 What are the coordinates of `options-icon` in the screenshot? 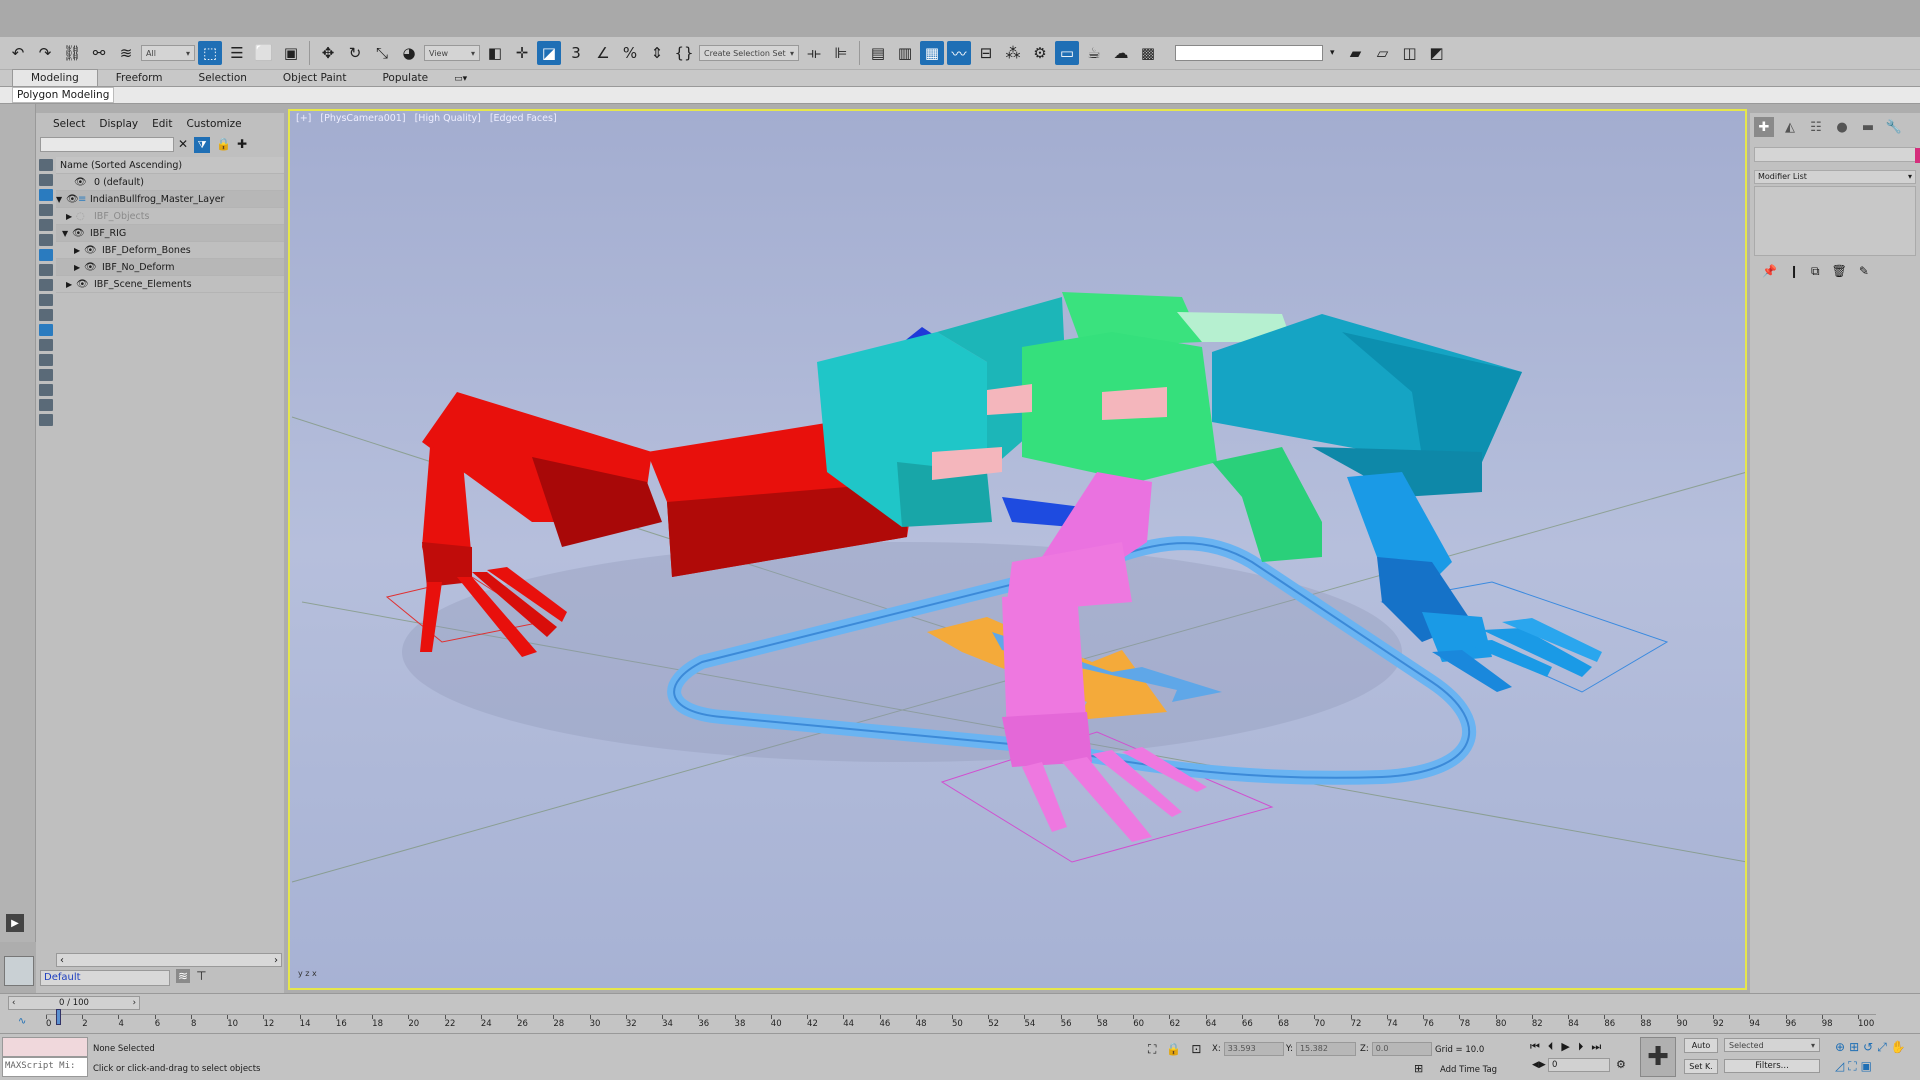 It's located at (46, 420).